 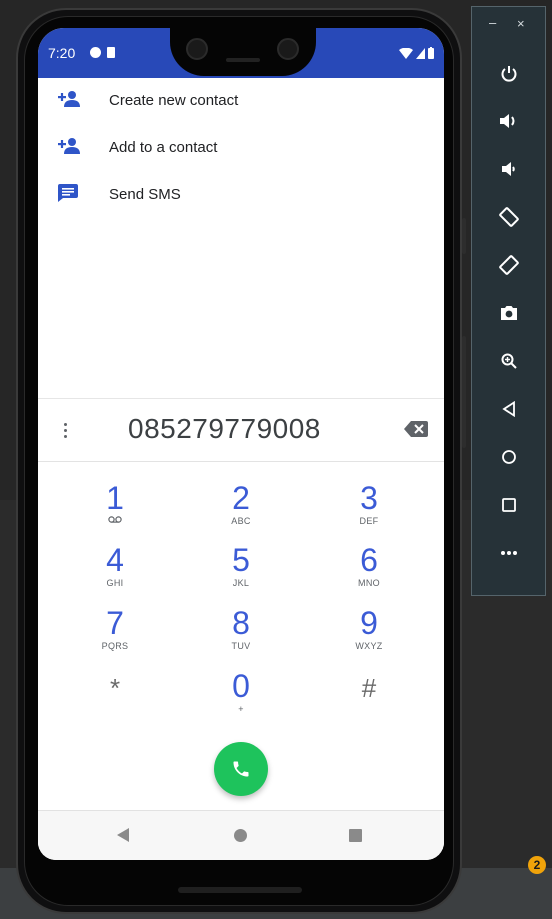 I want to click on key-letters: +, so click(x=241, y=709).